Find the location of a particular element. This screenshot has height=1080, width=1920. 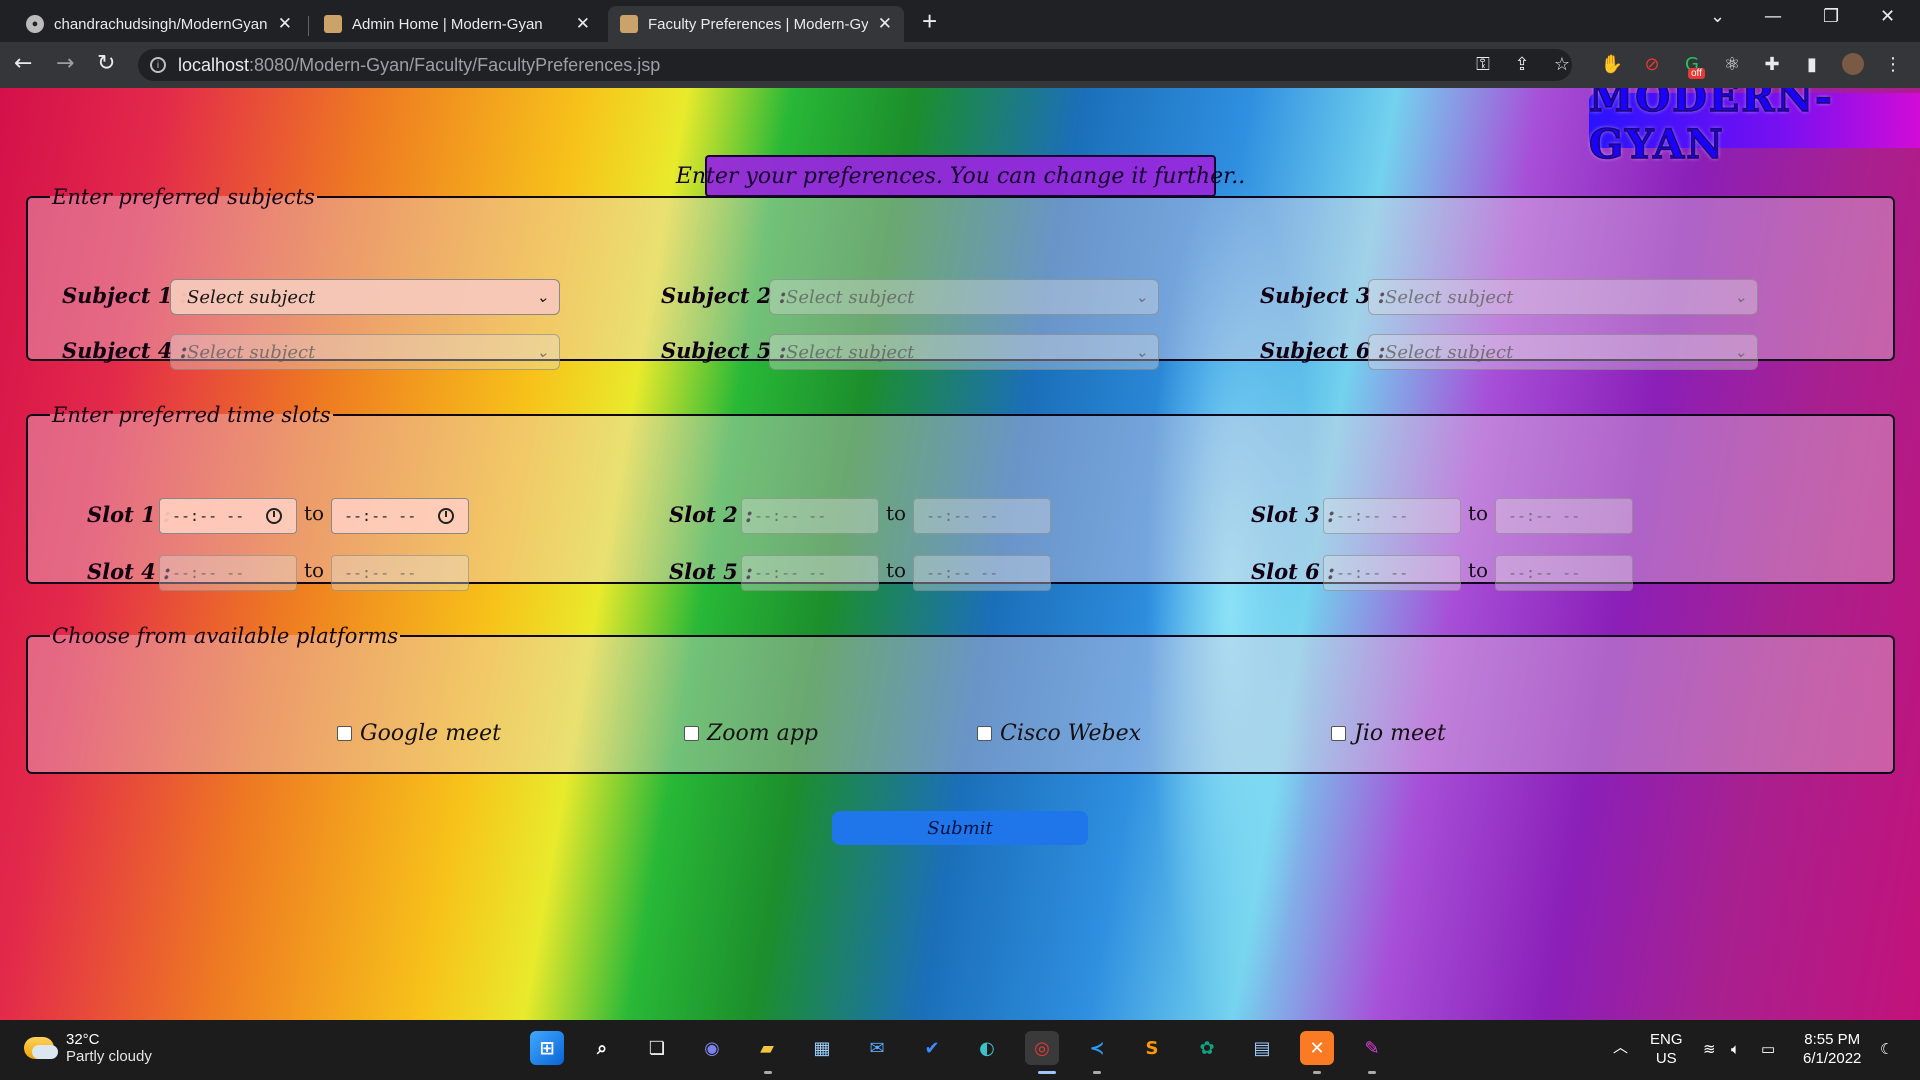

volume-icon: 🔈︎ is located at coordinates (1735, 1049).